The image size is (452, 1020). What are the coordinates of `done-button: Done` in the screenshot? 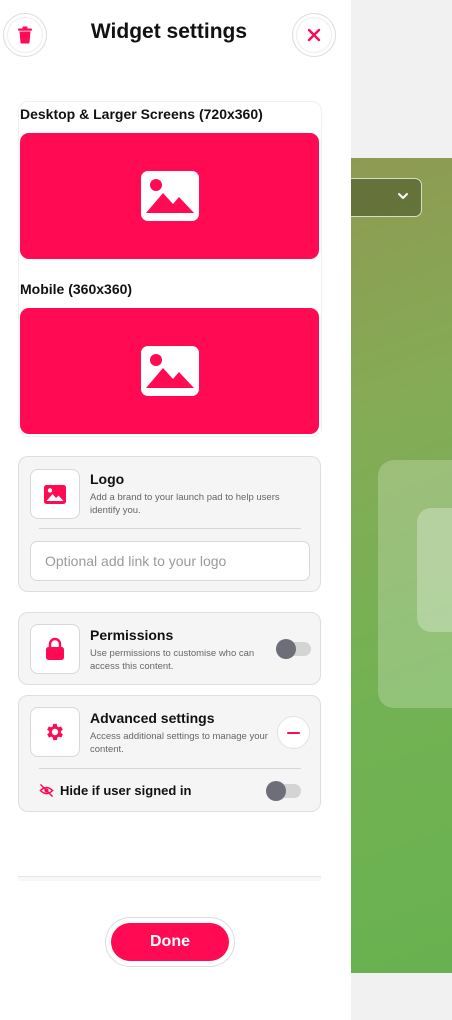 It's located at (170, 942).